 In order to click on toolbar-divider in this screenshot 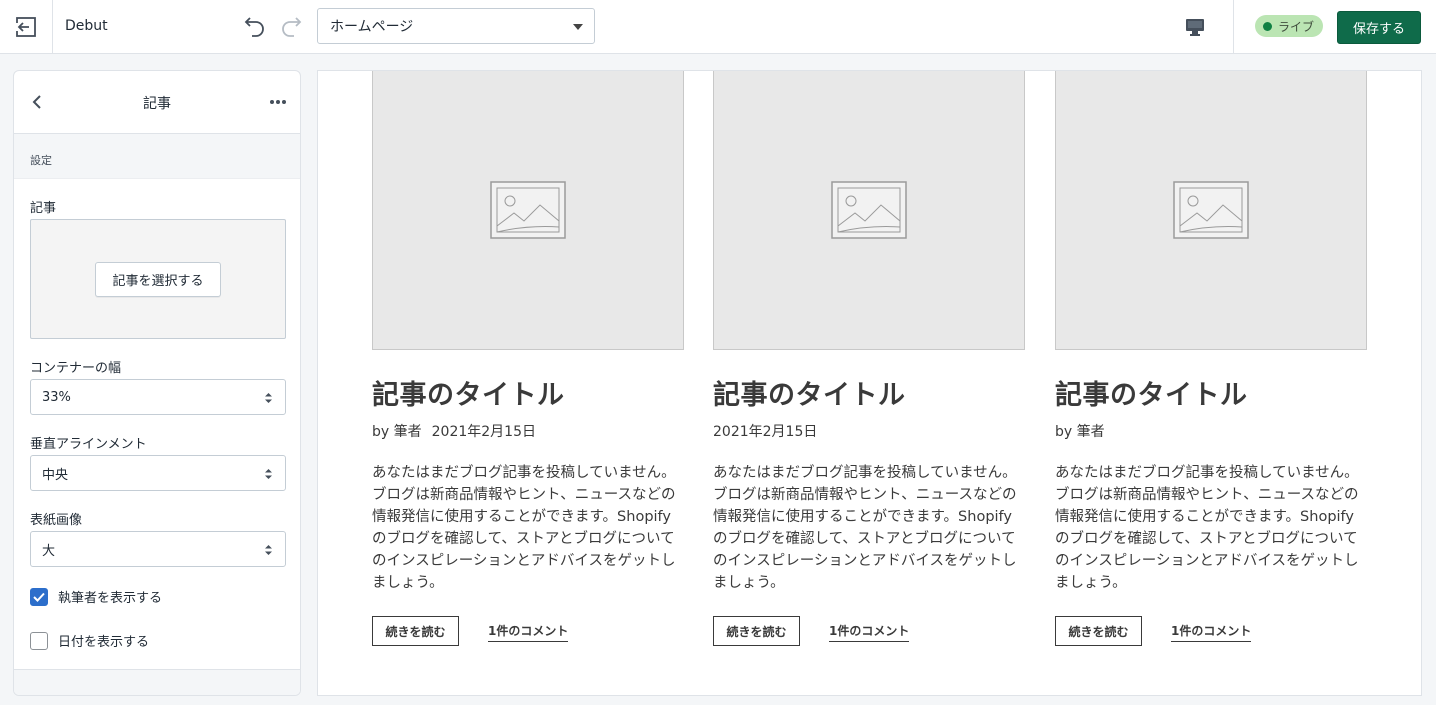, I will do `click(1233, 27)`.